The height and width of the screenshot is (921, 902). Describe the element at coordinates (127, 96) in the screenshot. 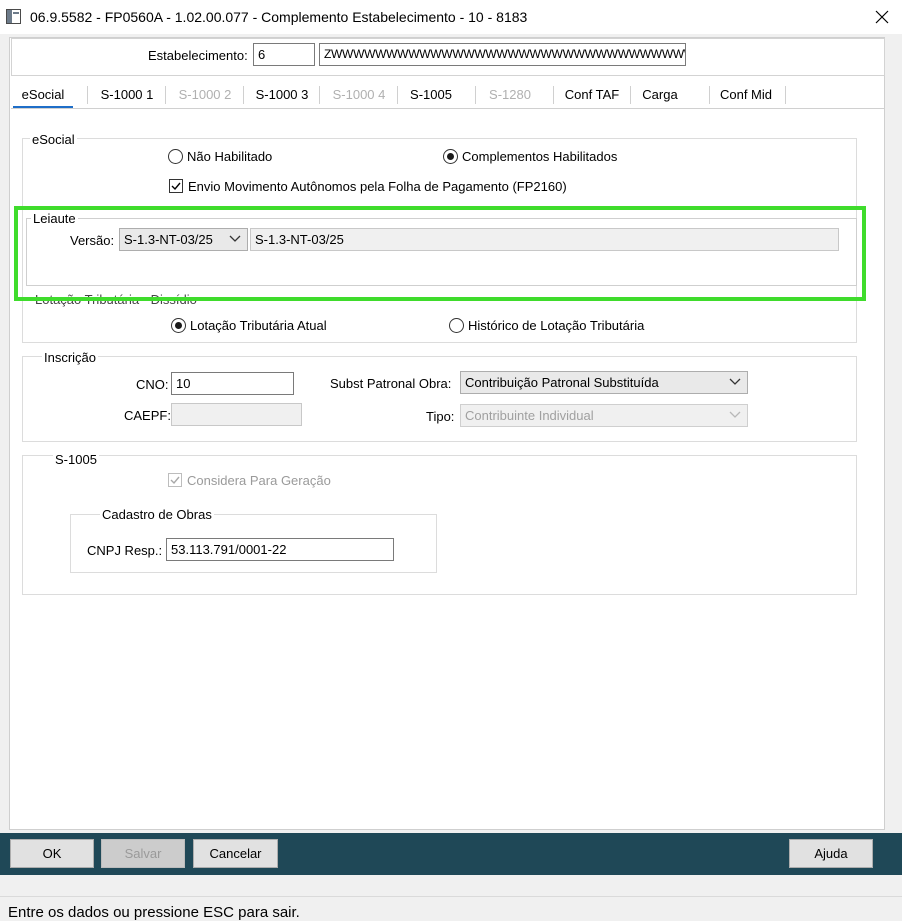

I see `tab-s1000-1: S-1000 1` at that location.